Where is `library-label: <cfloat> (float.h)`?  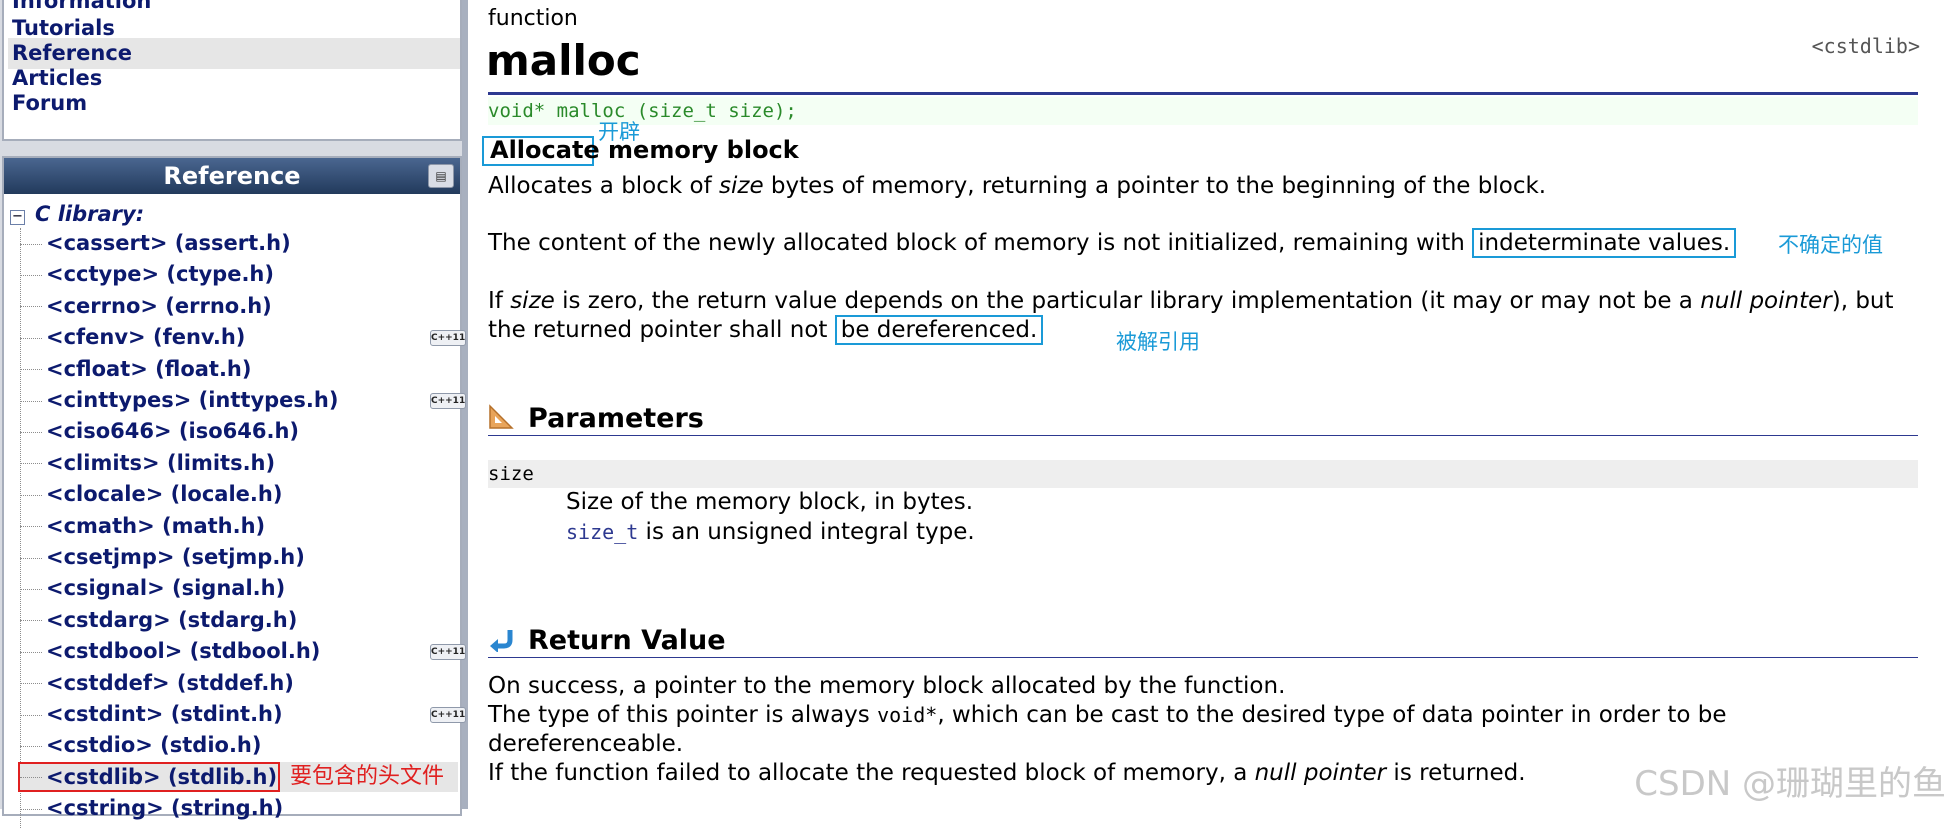
library-label: <cfloat> (float.h) is located at coordinates (149, 368).